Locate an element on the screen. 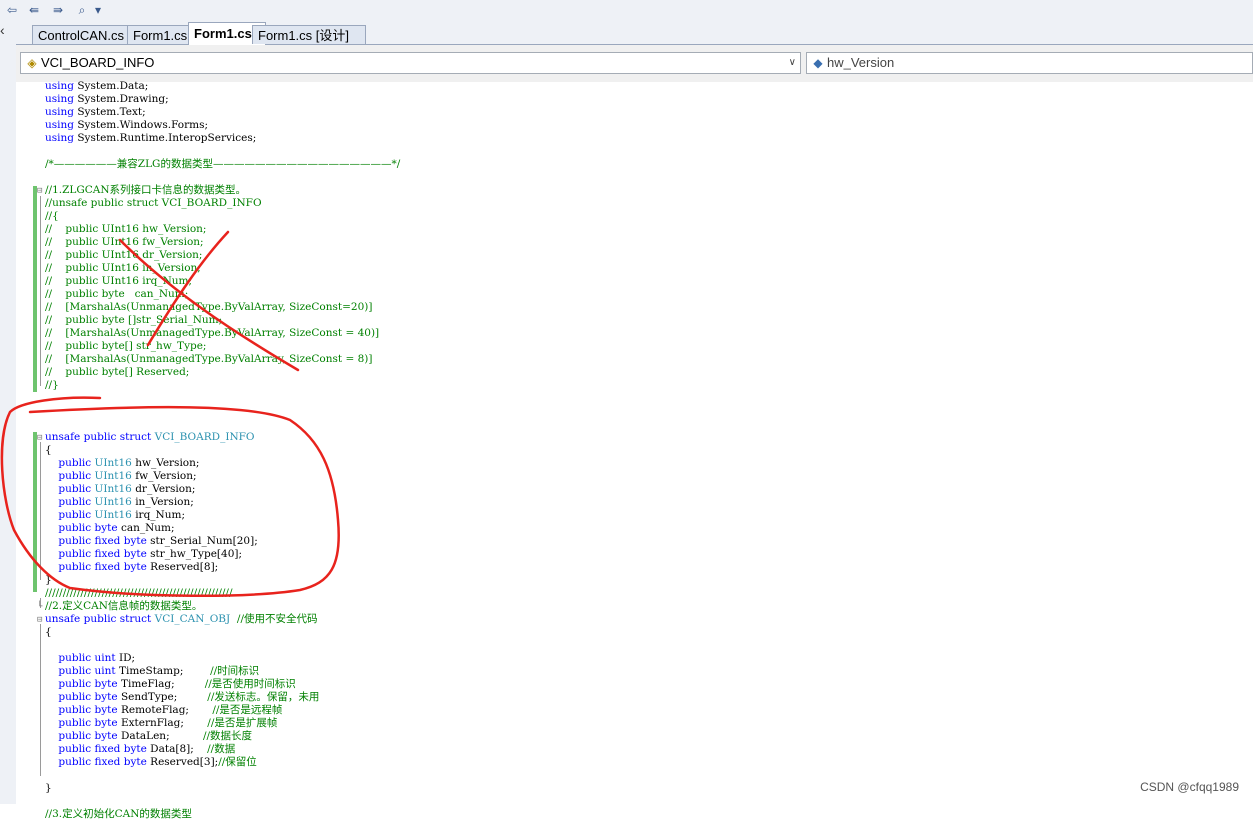 Image resolution: width=1253 pixels, height=821 pixels. code-text: using System.Data; is located at coordinates (97, 86).